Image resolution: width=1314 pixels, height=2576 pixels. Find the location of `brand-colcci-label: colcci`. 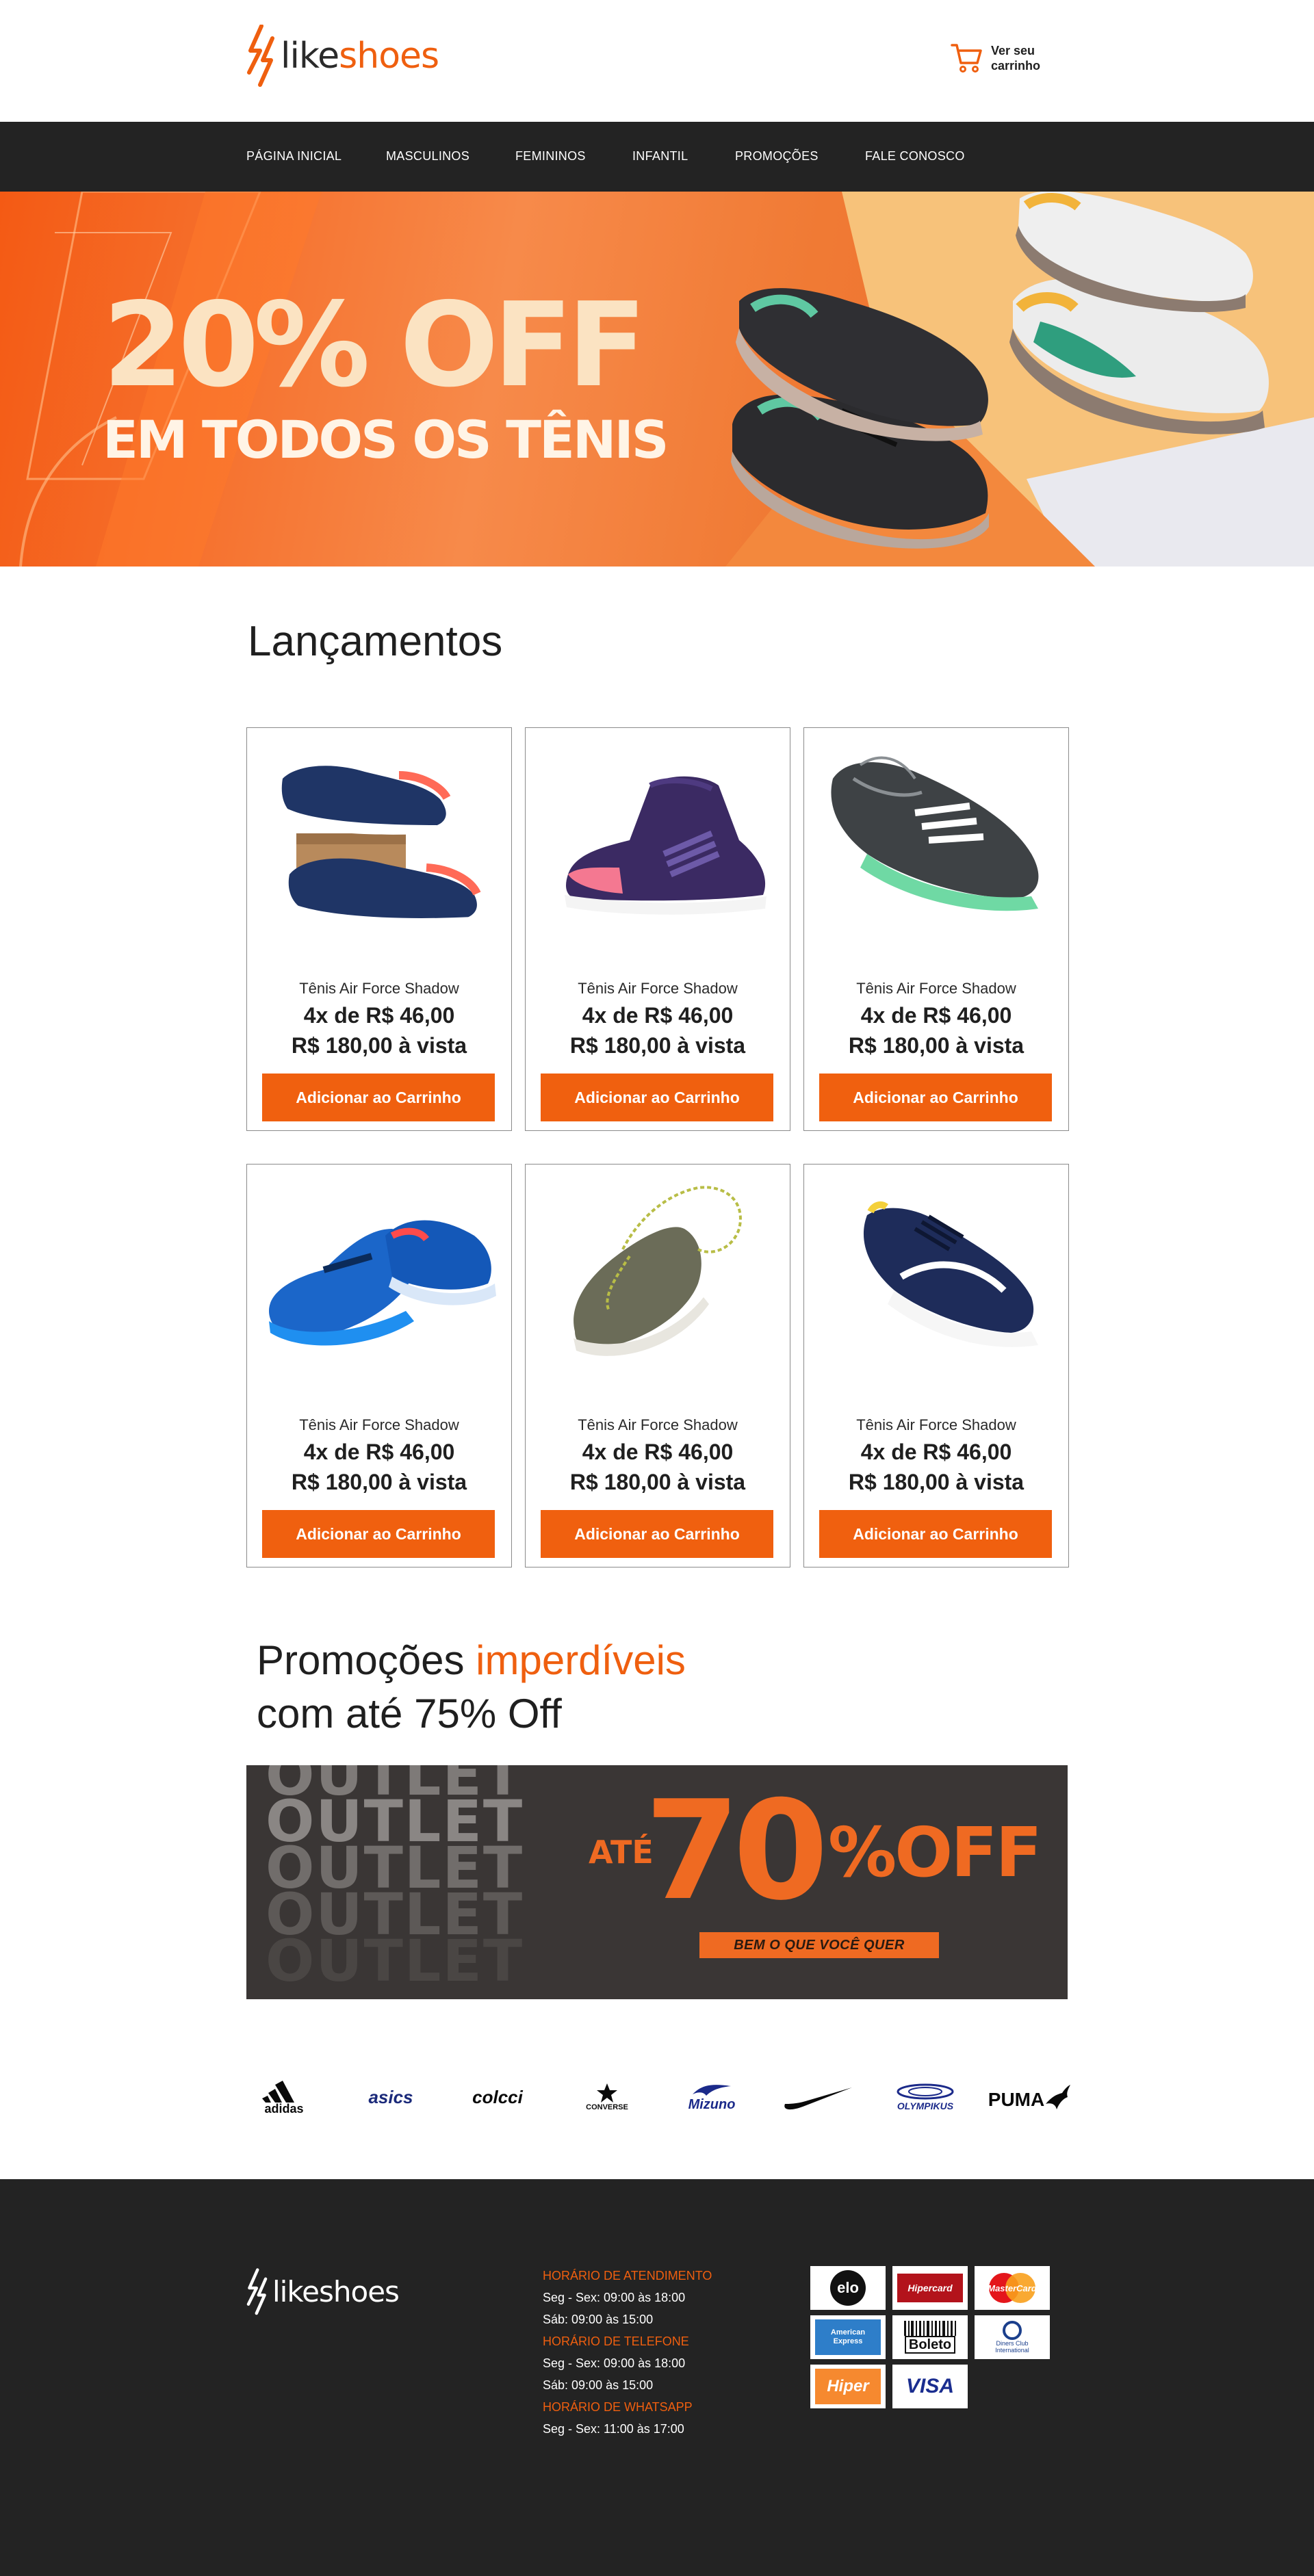

brand-colcci-label: colcci is located at coordinates (497, 2096).